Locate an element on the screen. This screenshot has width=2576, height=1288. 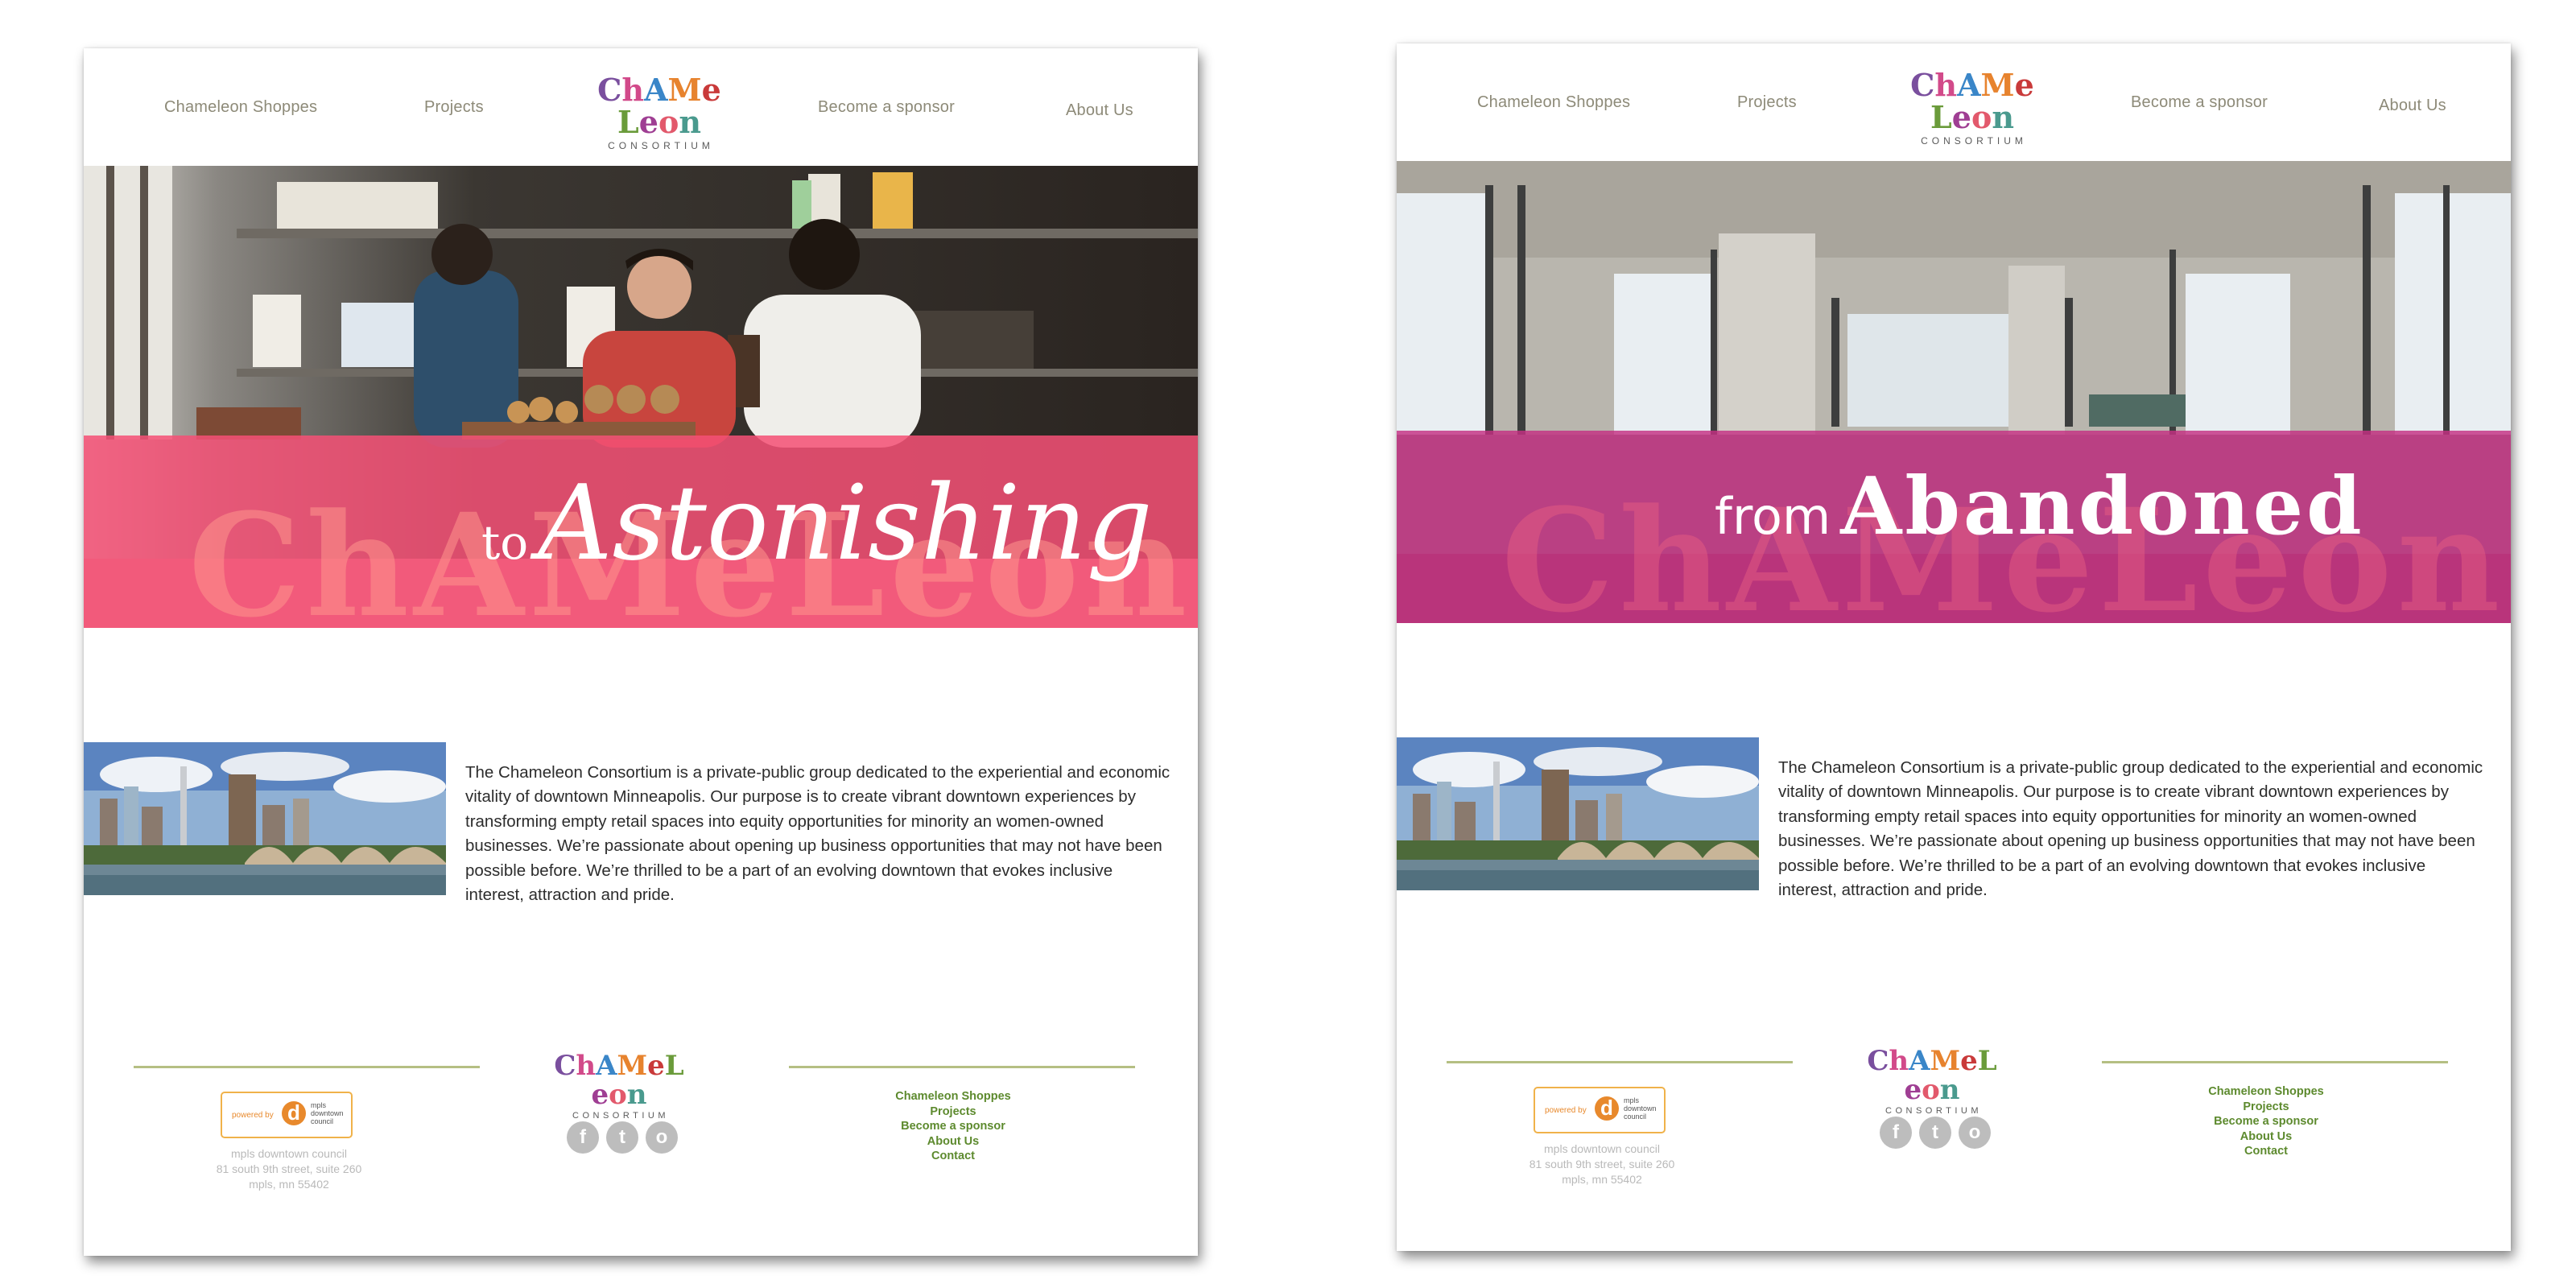
hero-headline: toAstonishing is located at coordinates (817, 524).